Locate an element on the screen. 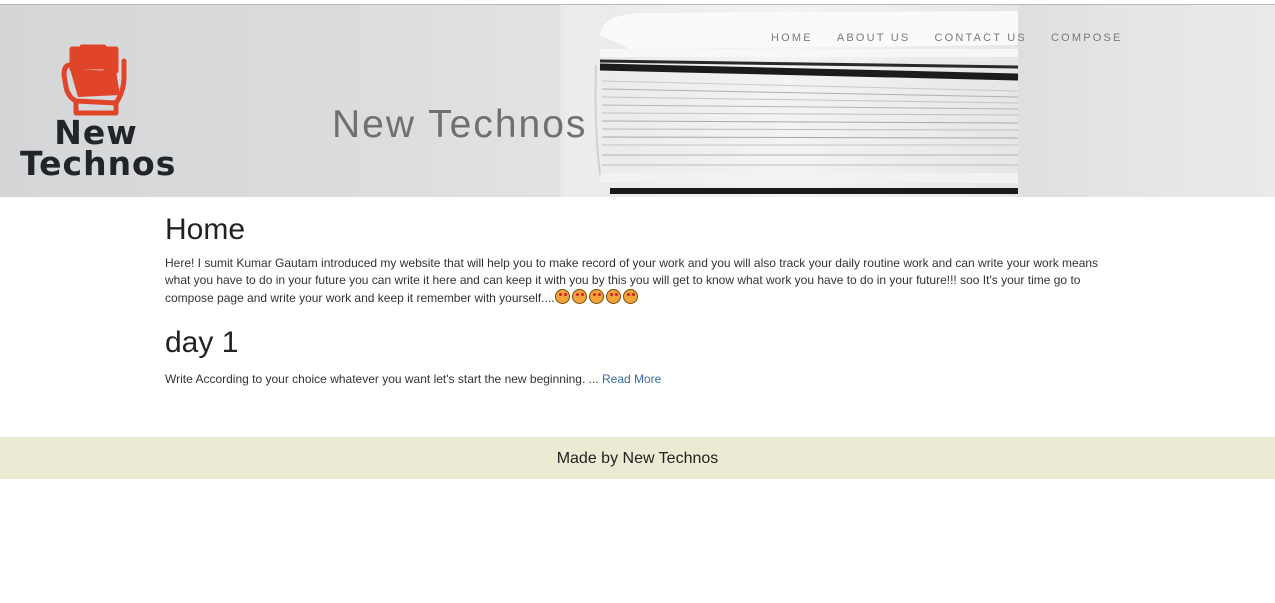 This screenshot has height=603, width=1275. site-title: New Technos is located at coordinates (460, 124).